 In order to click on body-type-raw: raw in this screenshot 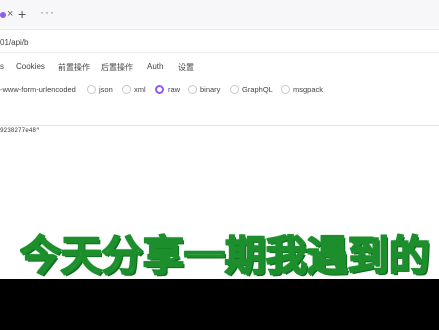, I will do `click(174, 89)`.